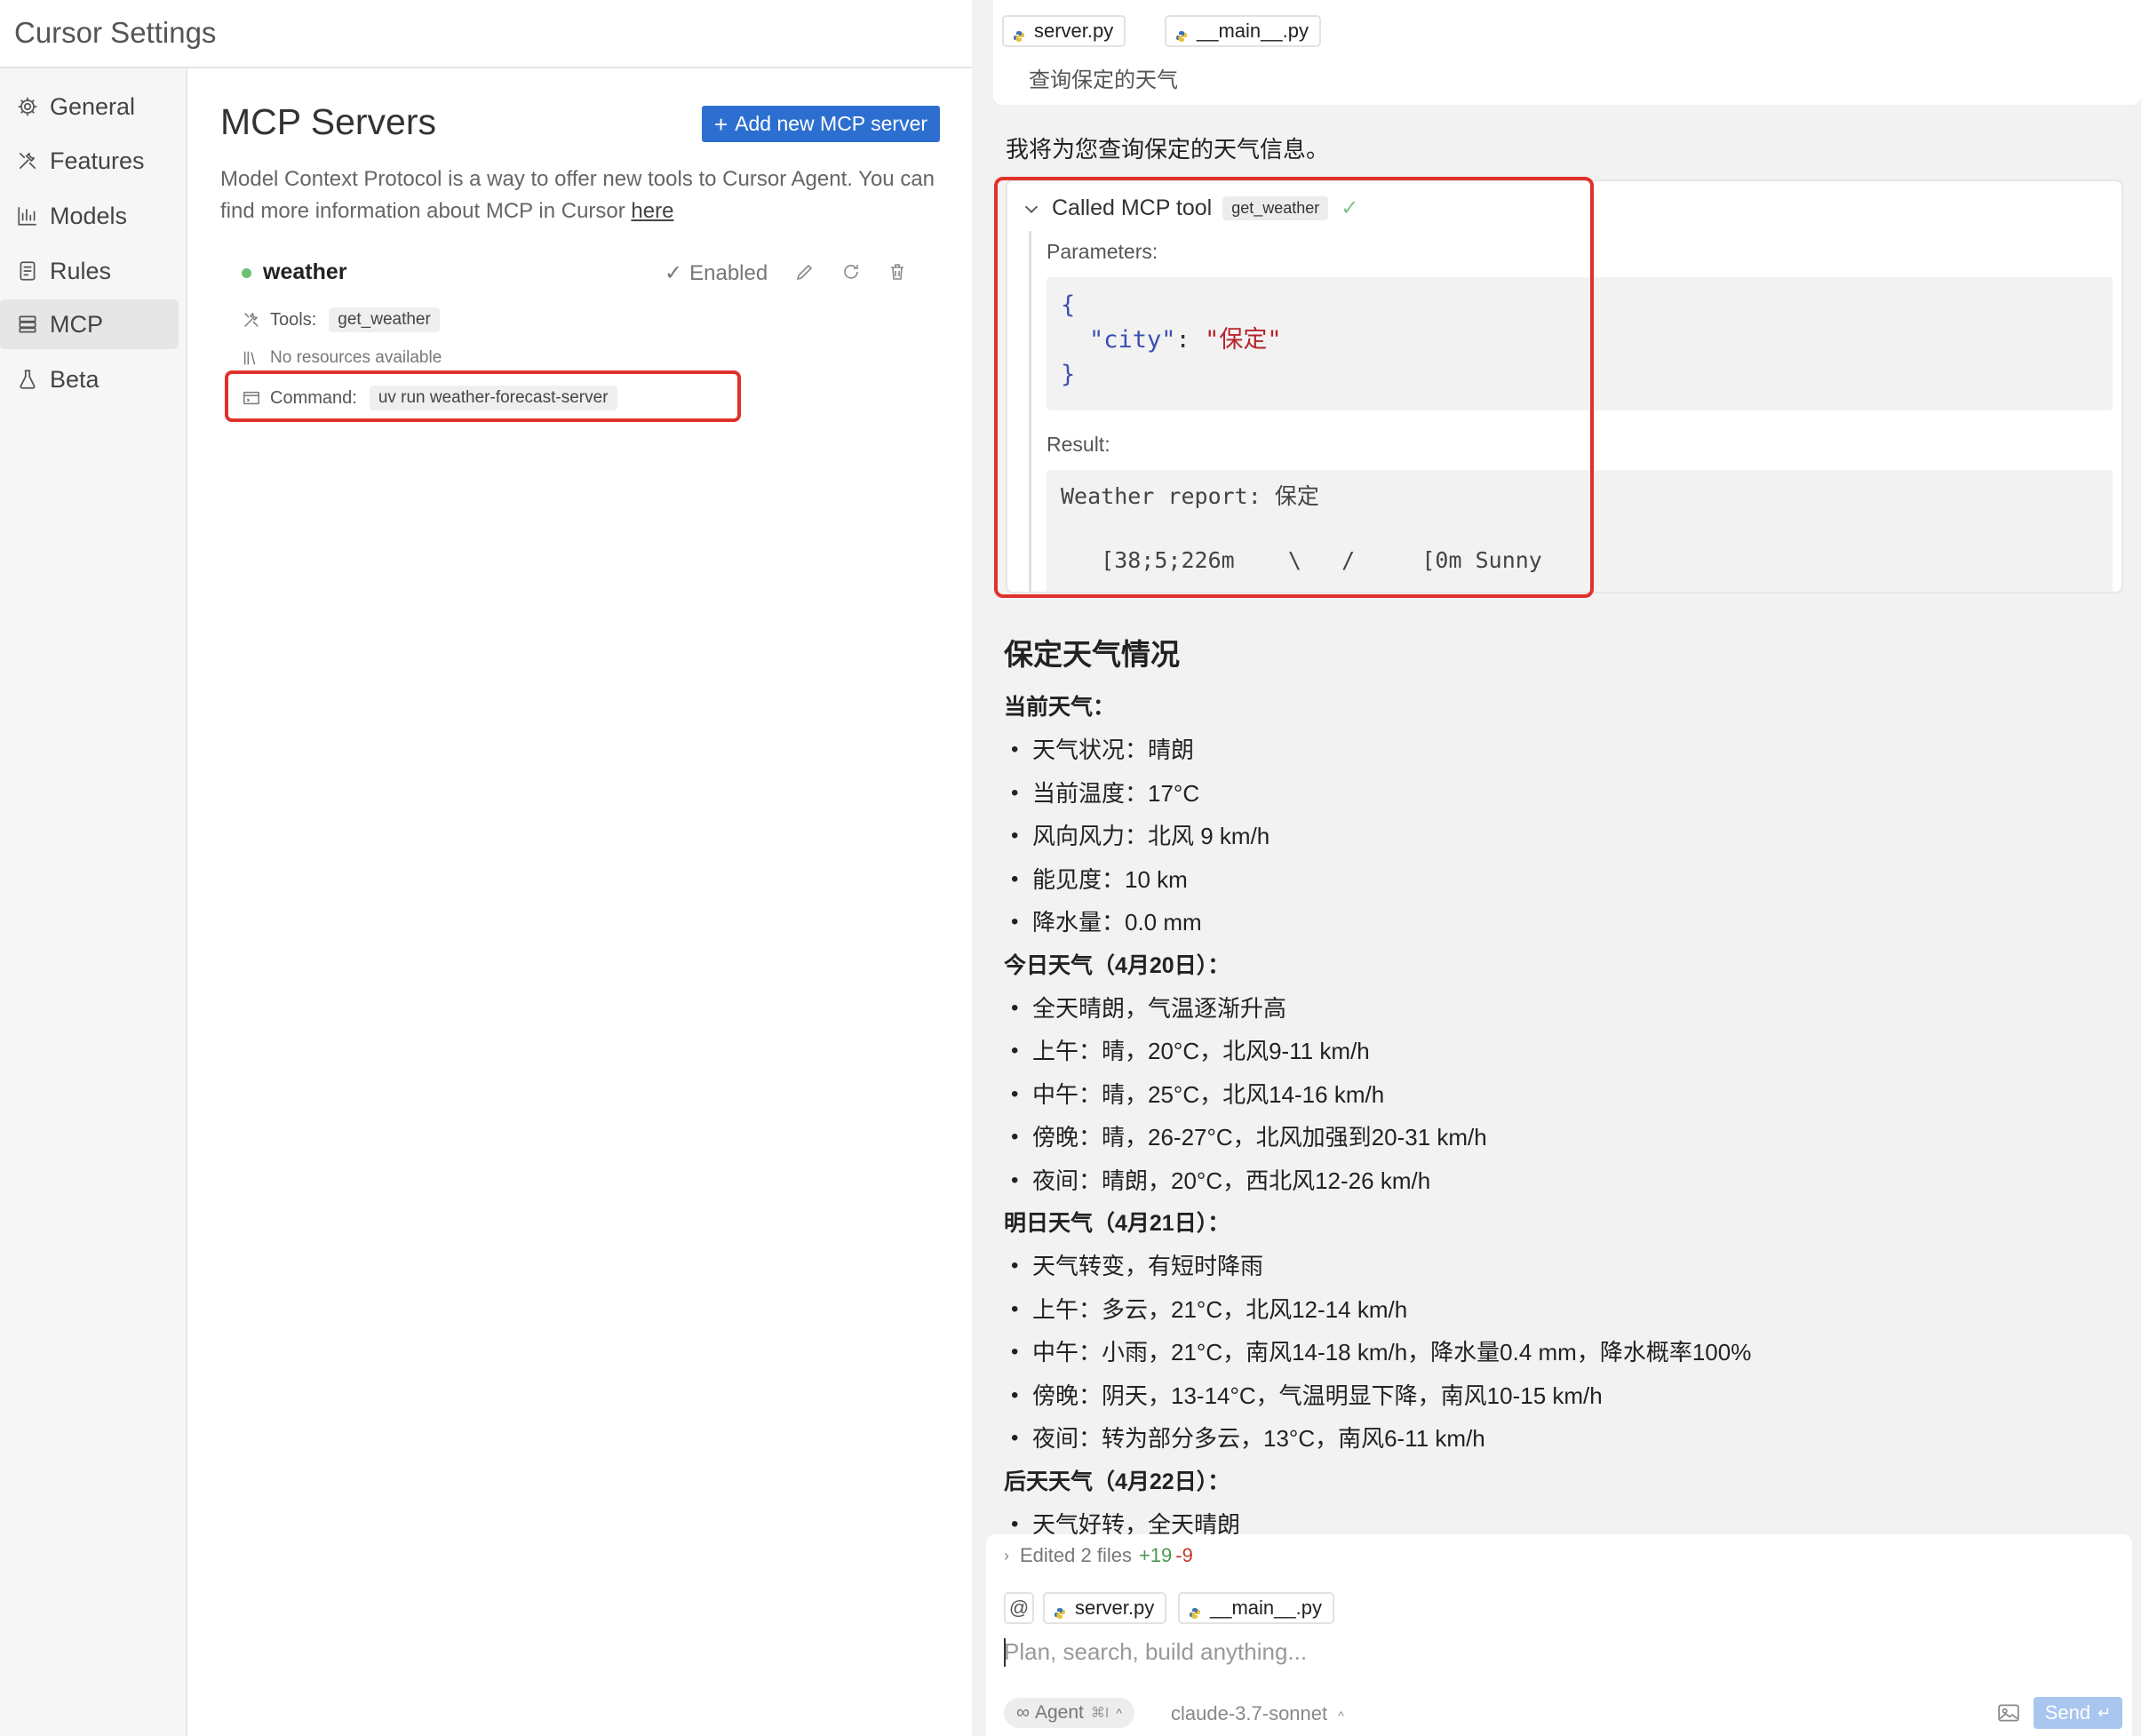  What do you see at coordinates (1559, 1266) in the screenshot?
I see `list-item: 天气转变，有短时降雨` at bounding box center [1559, 1266].